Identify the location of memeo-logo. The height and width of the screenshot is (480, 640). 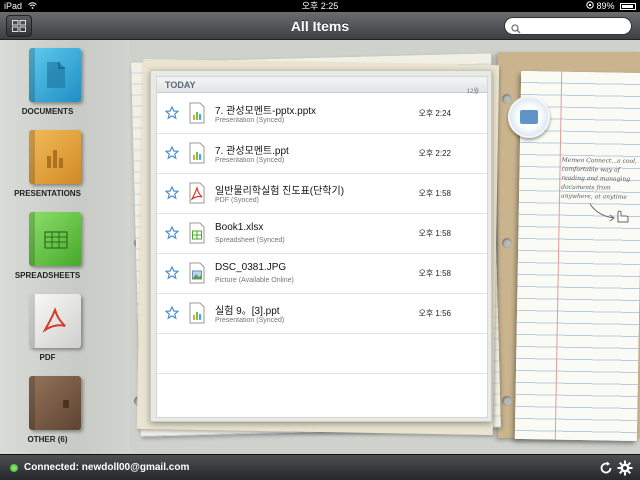
(529, 117).